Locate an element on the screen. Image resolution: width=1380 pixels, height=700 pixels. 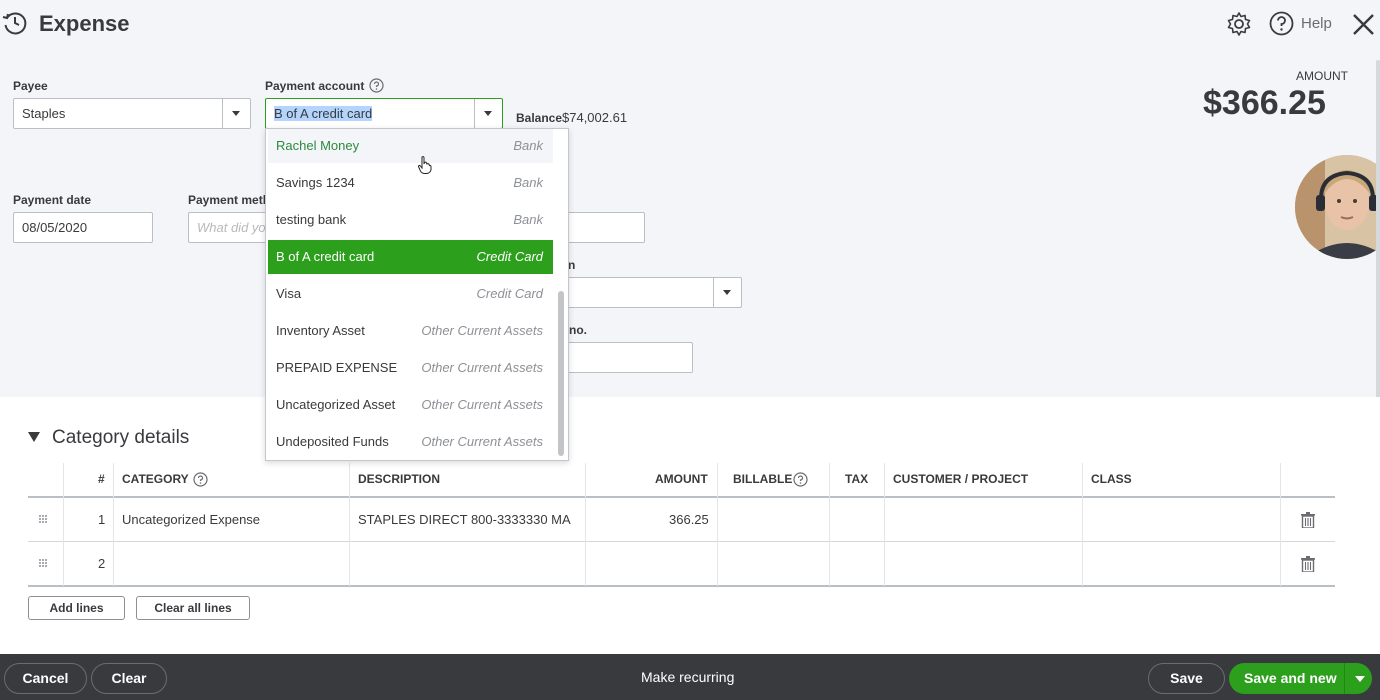
column-header-amount: AMOUNT is located at coordinates (681, 479).